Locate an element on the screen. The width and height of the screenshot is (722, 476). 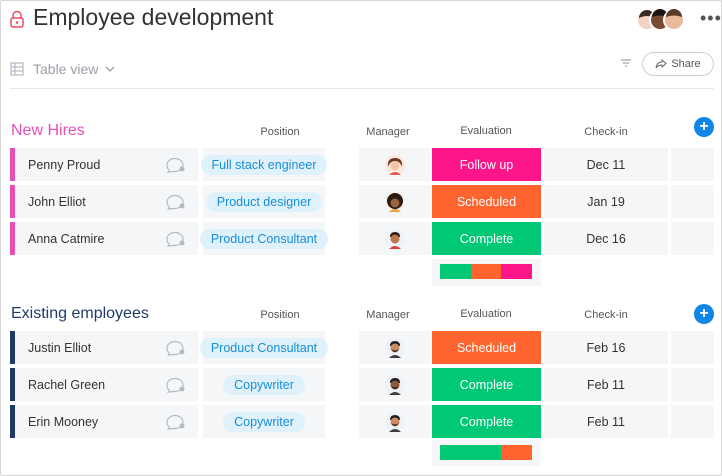
item-name: Penny Proud is located at coordinates (97, 165).